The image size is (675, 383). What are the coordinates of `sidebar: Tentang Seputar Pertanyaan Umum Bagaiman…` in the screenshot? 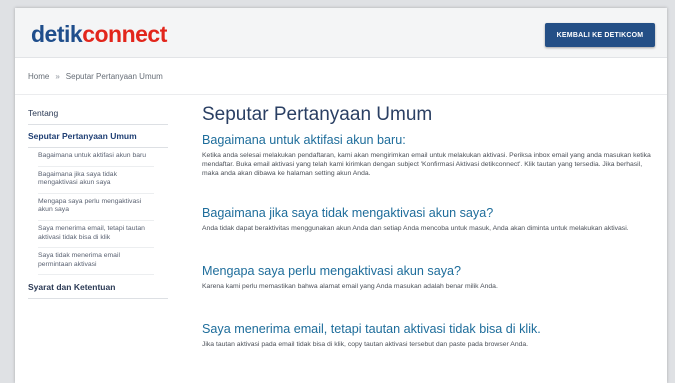 It's located at (98, 203).